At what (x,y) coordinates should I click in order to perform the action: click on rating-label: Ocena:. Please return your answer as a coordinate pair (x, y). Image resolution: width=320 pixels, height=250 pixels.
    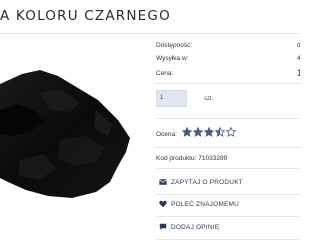
    Looking at the image, I should click on (166, 134).